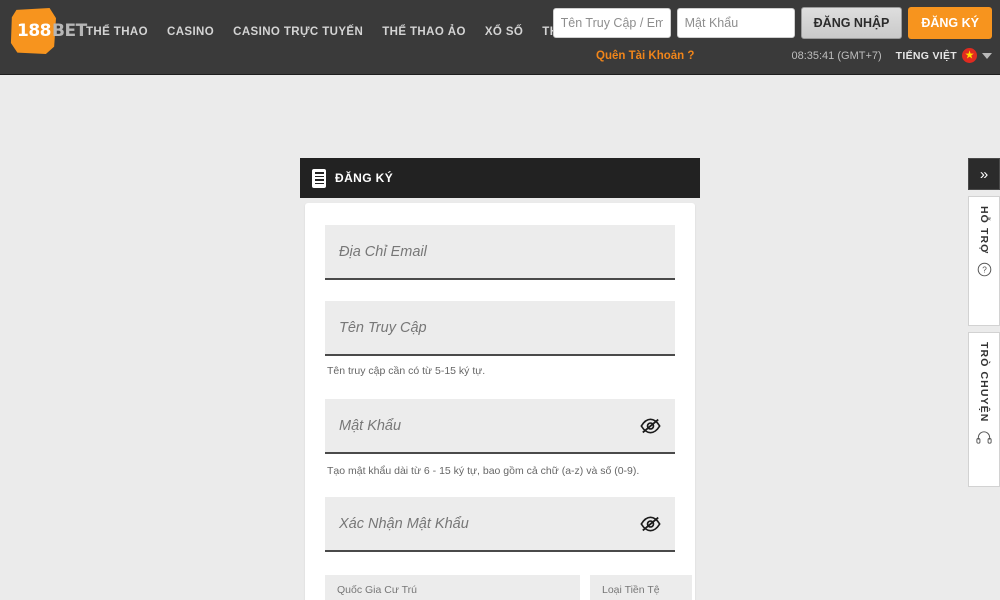  I want to click on right-side-panel: » HỖ TRỢ ? TRÒ CHUYỆN, so click(983, 322).